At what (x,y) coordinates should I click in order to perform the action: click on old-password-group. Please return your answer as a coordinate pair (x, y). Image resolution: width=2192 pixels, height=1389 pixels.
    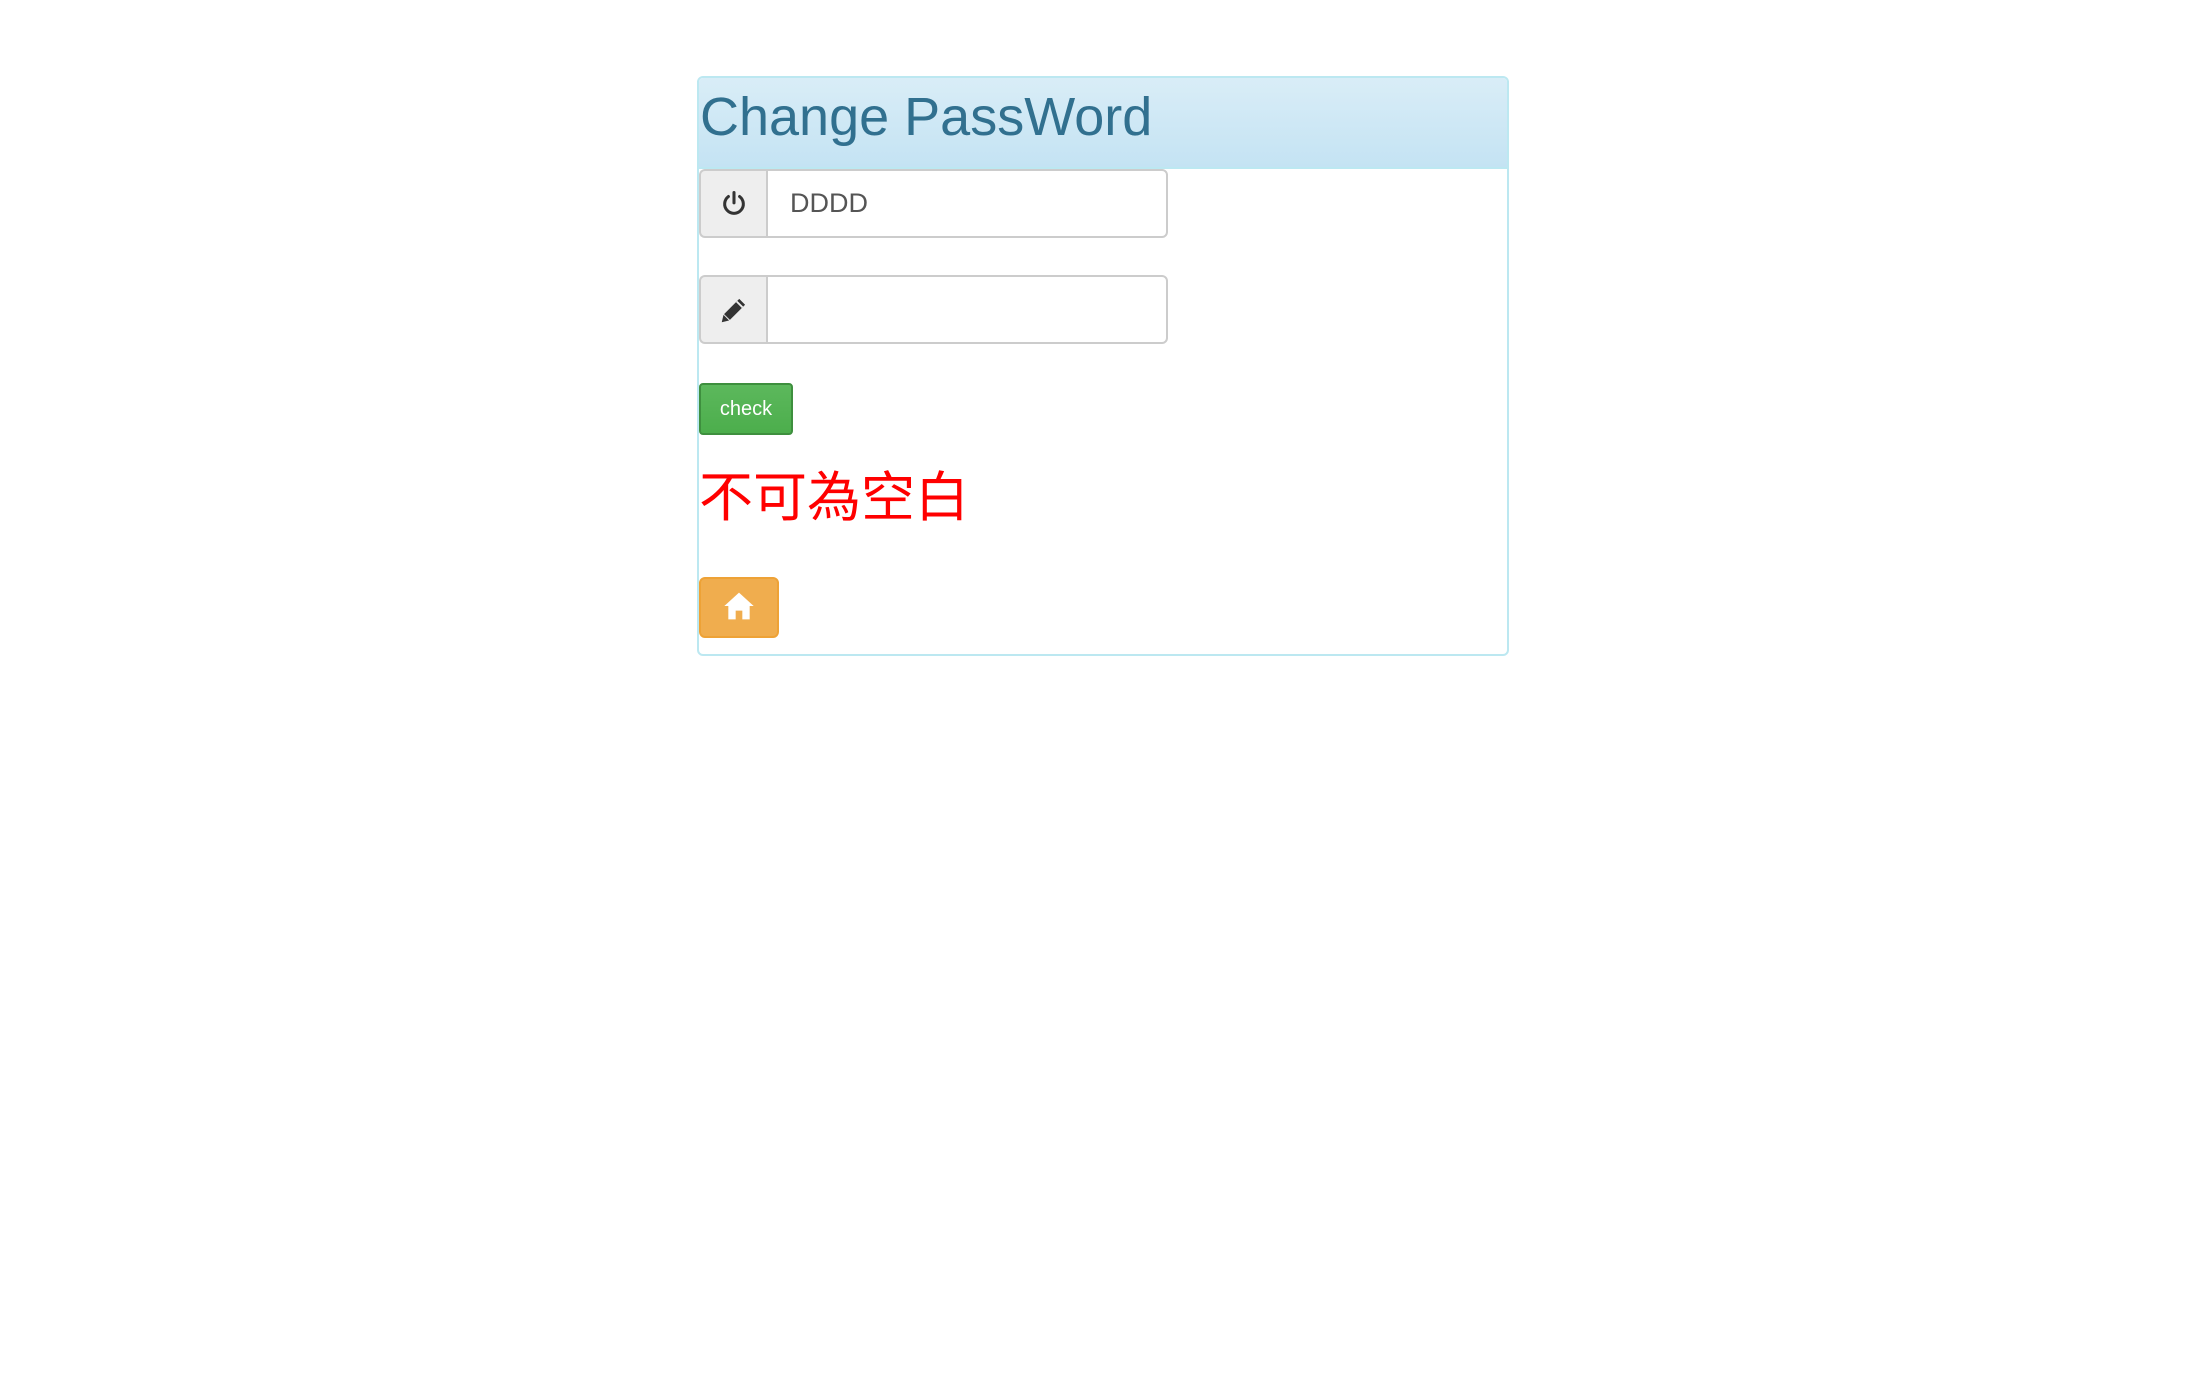
    Looking at the image, I should click on (933, 203).